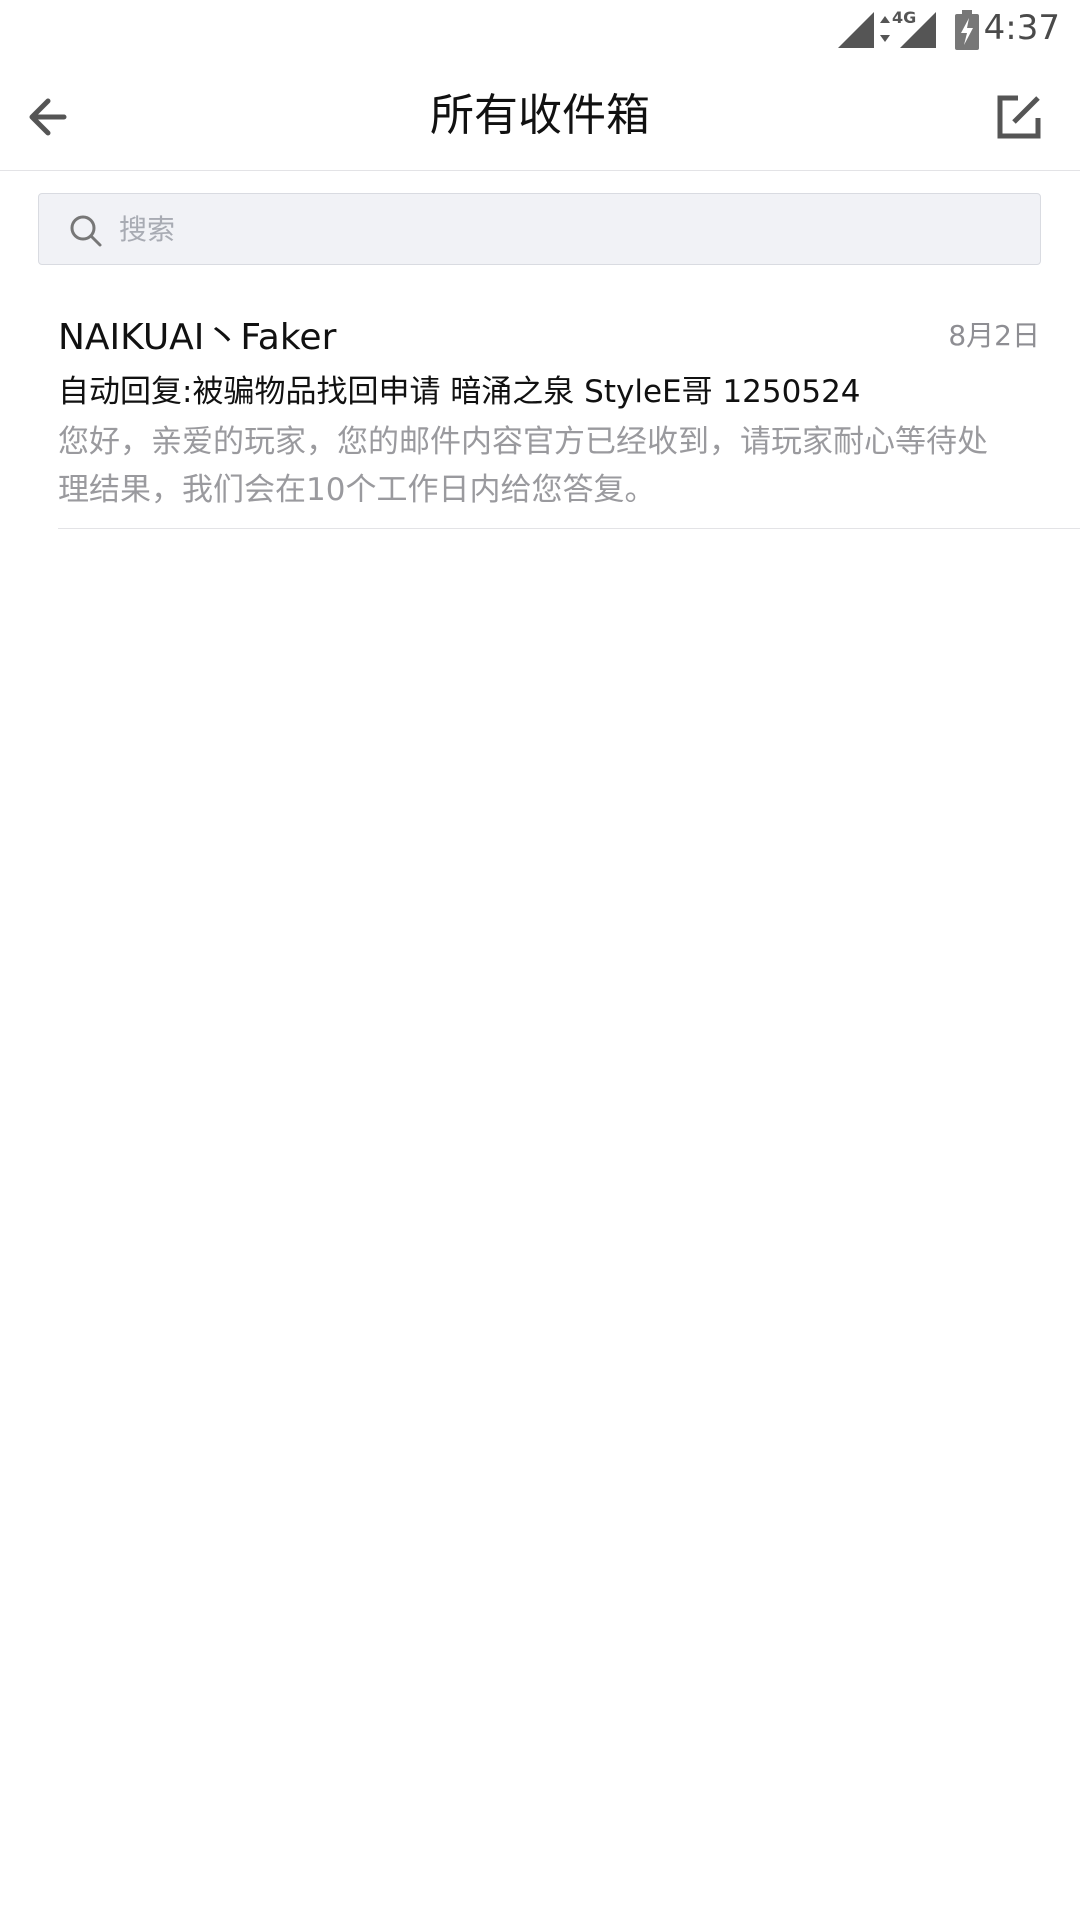  I want to click on clock: 4:37, so click(1021, 28).